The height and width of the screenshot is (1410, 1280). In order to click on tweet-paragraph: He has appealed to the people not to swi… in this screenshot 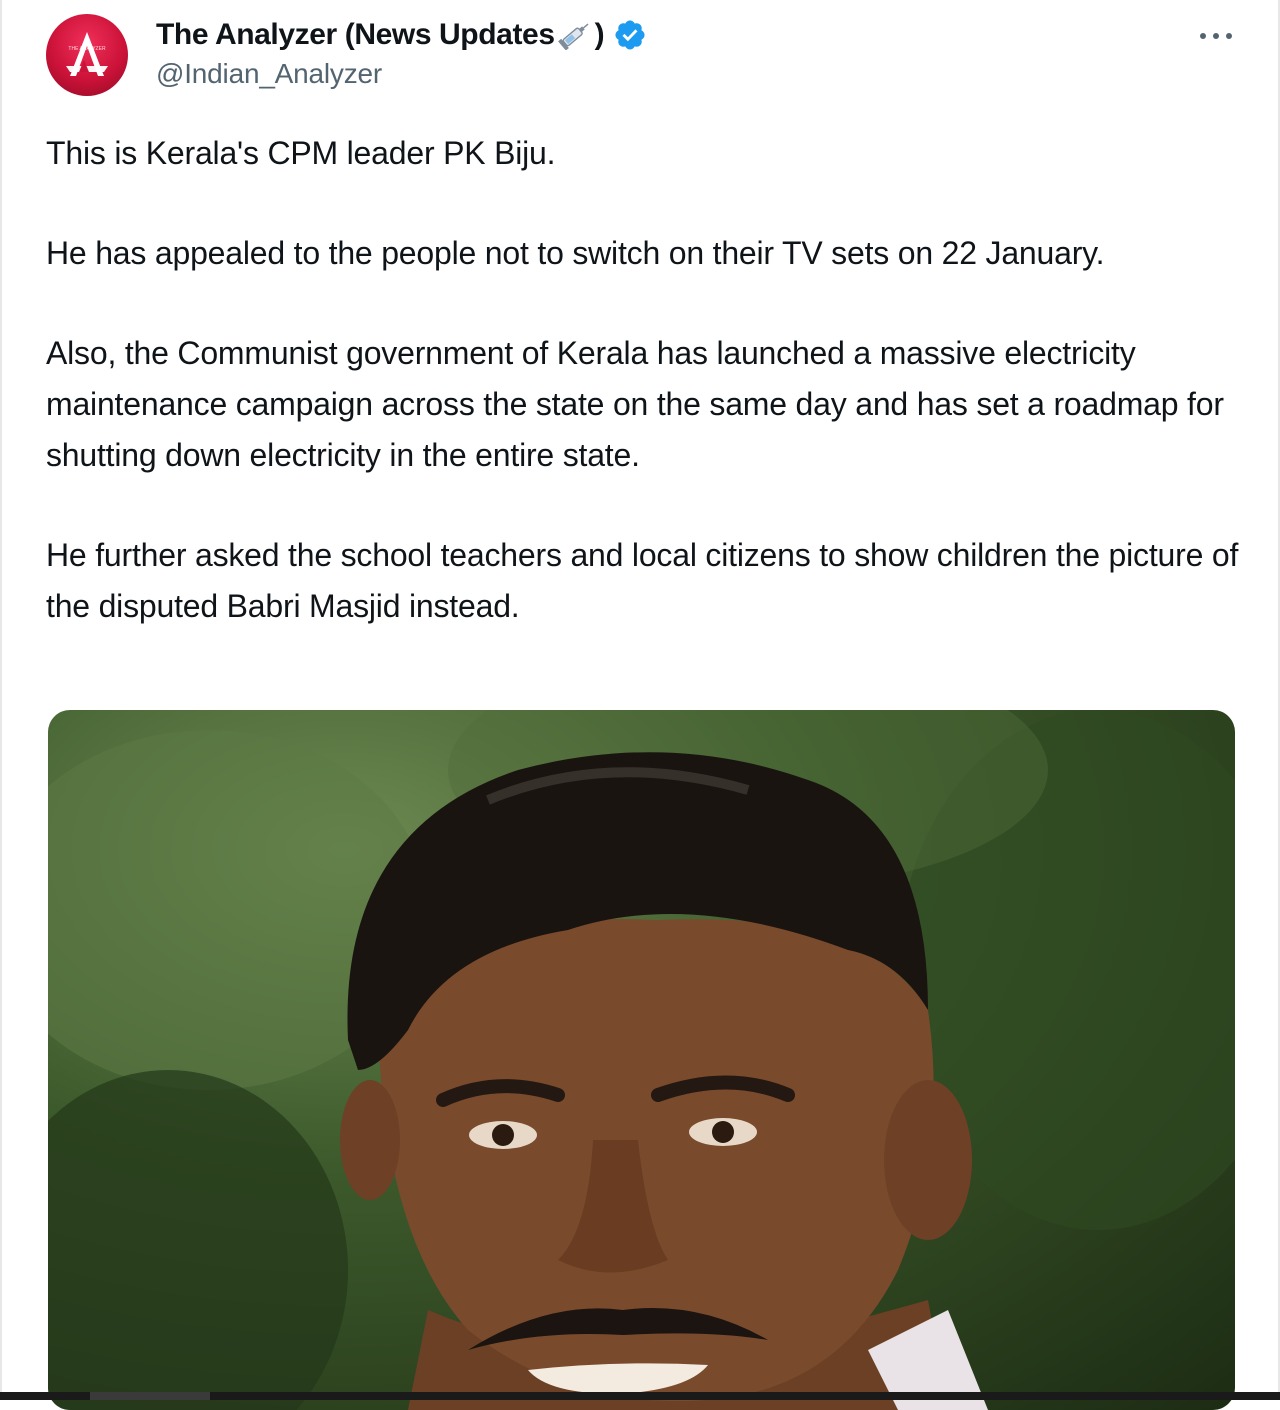, I will do `click(575, 253)`.